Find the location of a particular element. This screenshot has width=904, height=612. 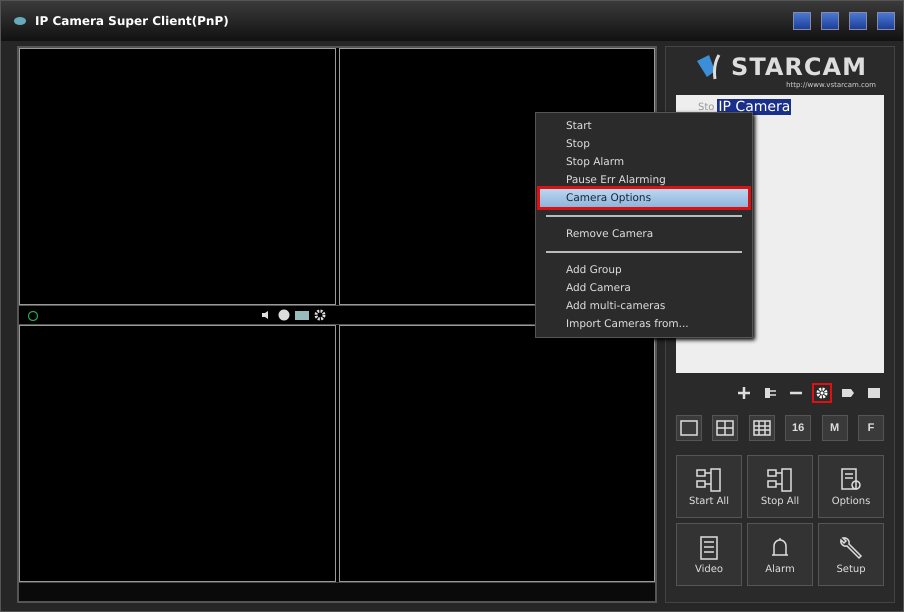

plus-icon is located at coordinates (744, 393).